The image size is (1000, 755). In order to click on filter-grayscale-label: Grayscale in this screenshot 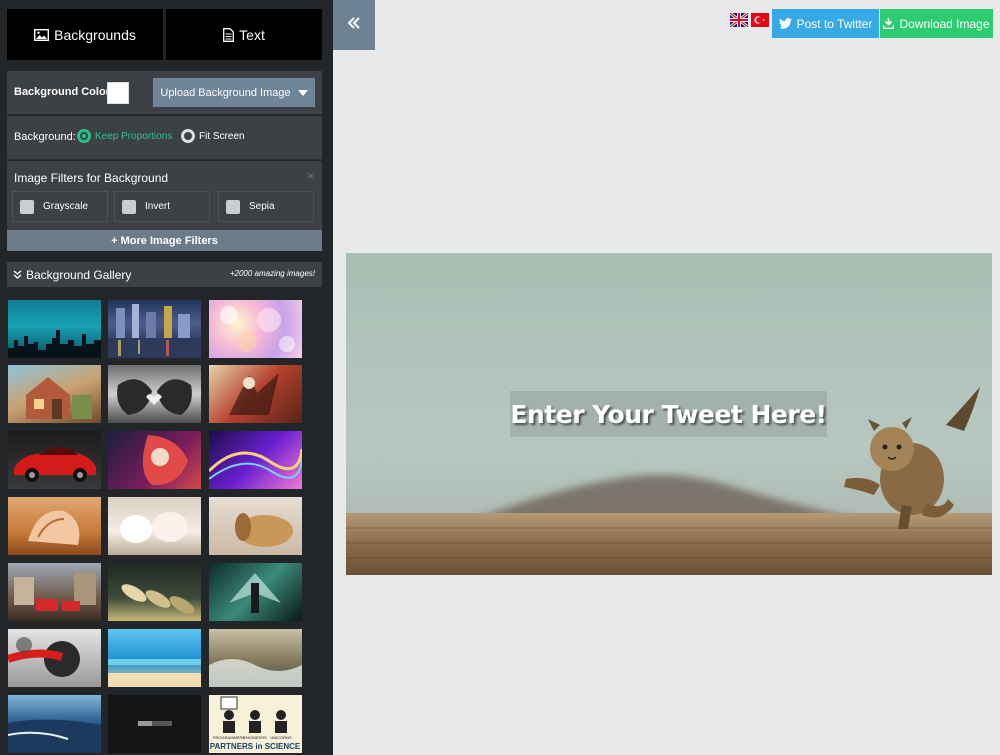, I will do `click(66, 206)`.